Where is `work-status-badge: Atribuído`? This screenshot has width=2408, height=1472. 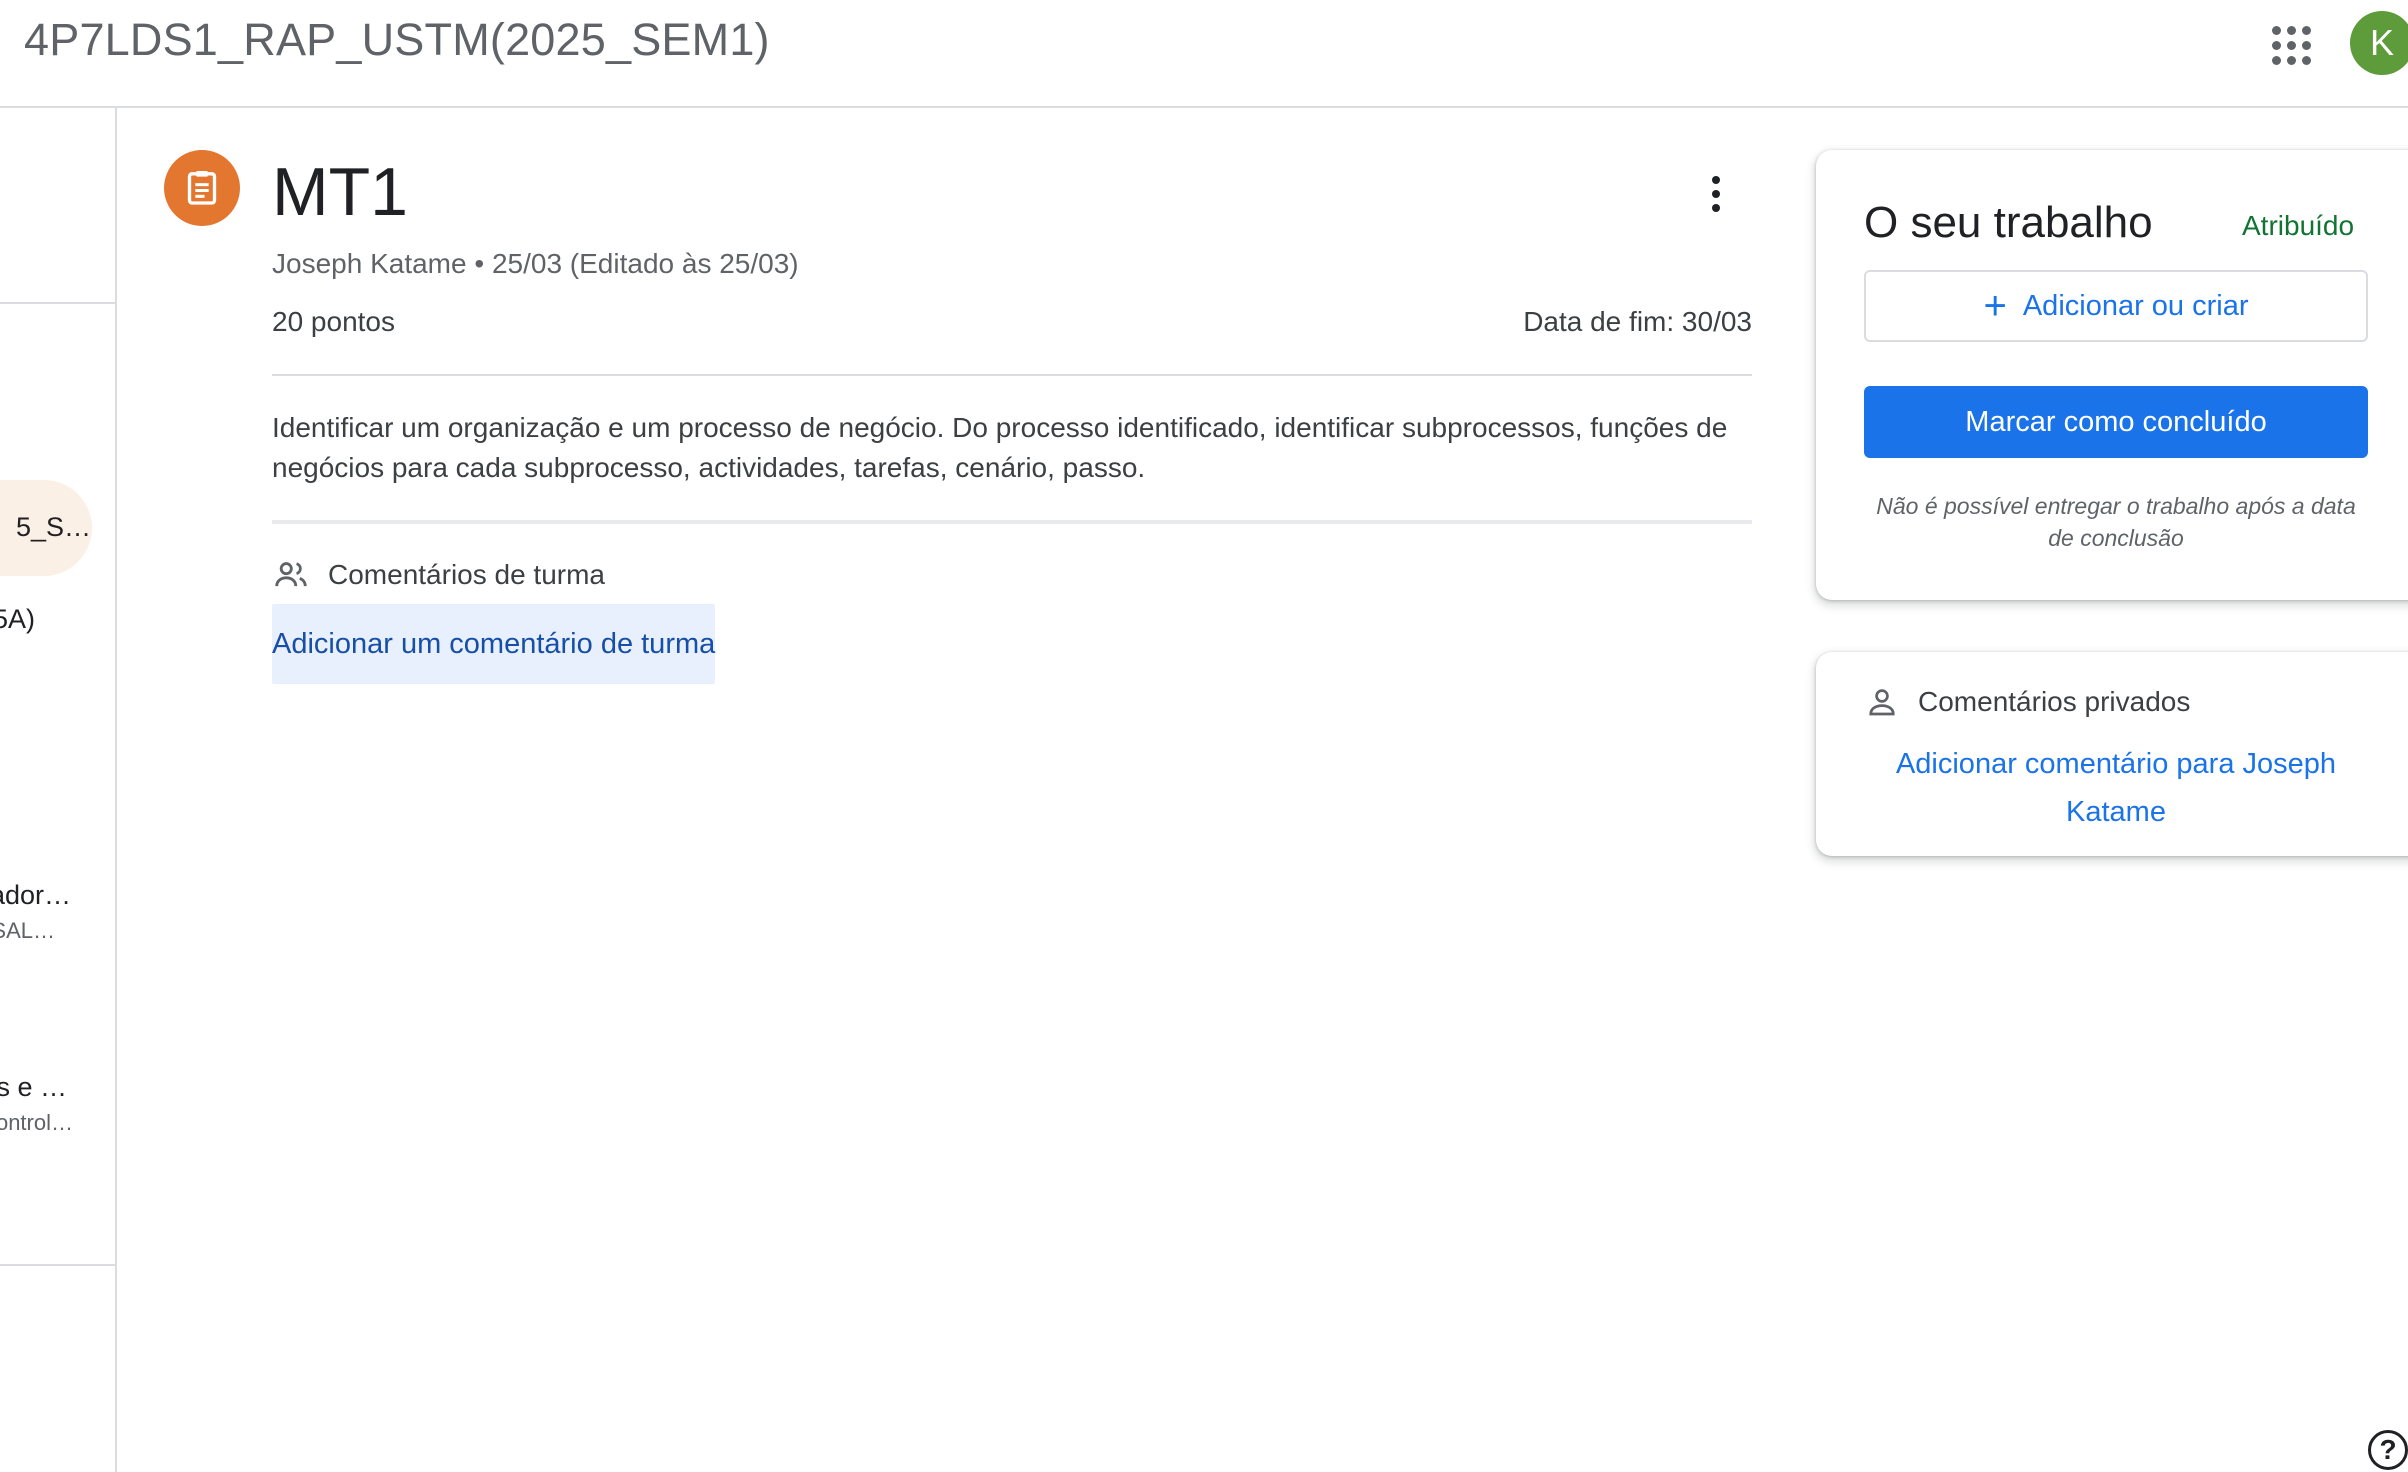 work-status-badge: Atribuído is located at coordinates (2298, 225).